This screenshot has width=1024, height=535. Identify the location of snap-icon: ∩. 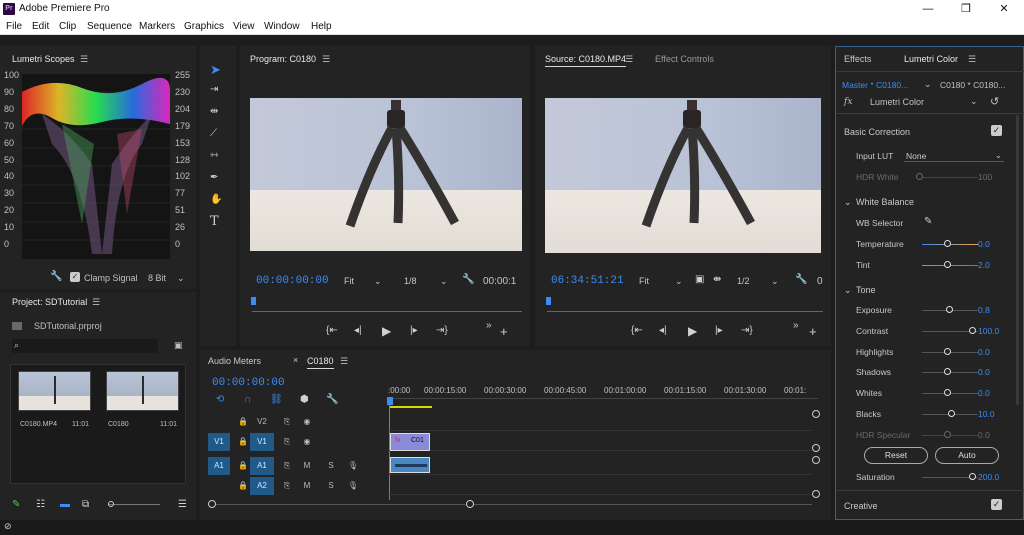
(247, 399).